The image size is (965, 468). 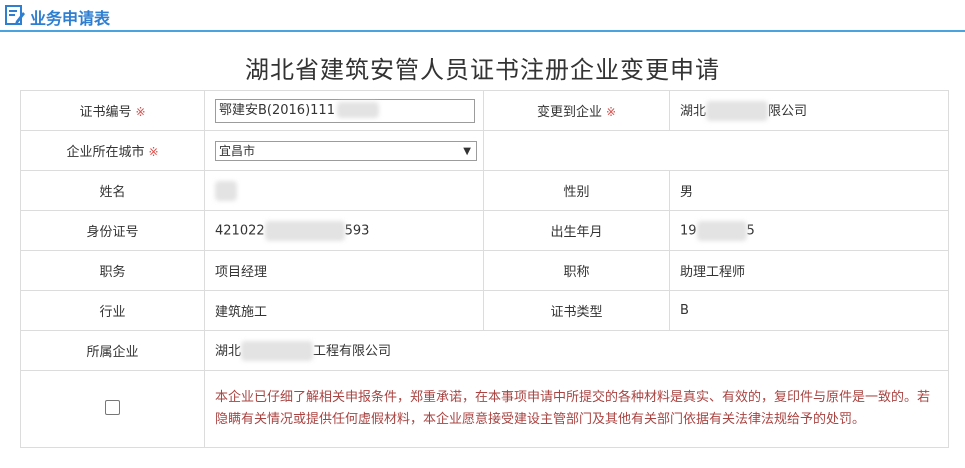 I want to click on form-row-industry: 行业 建筑施工 证书类型 B, so click(x=484, y=310).